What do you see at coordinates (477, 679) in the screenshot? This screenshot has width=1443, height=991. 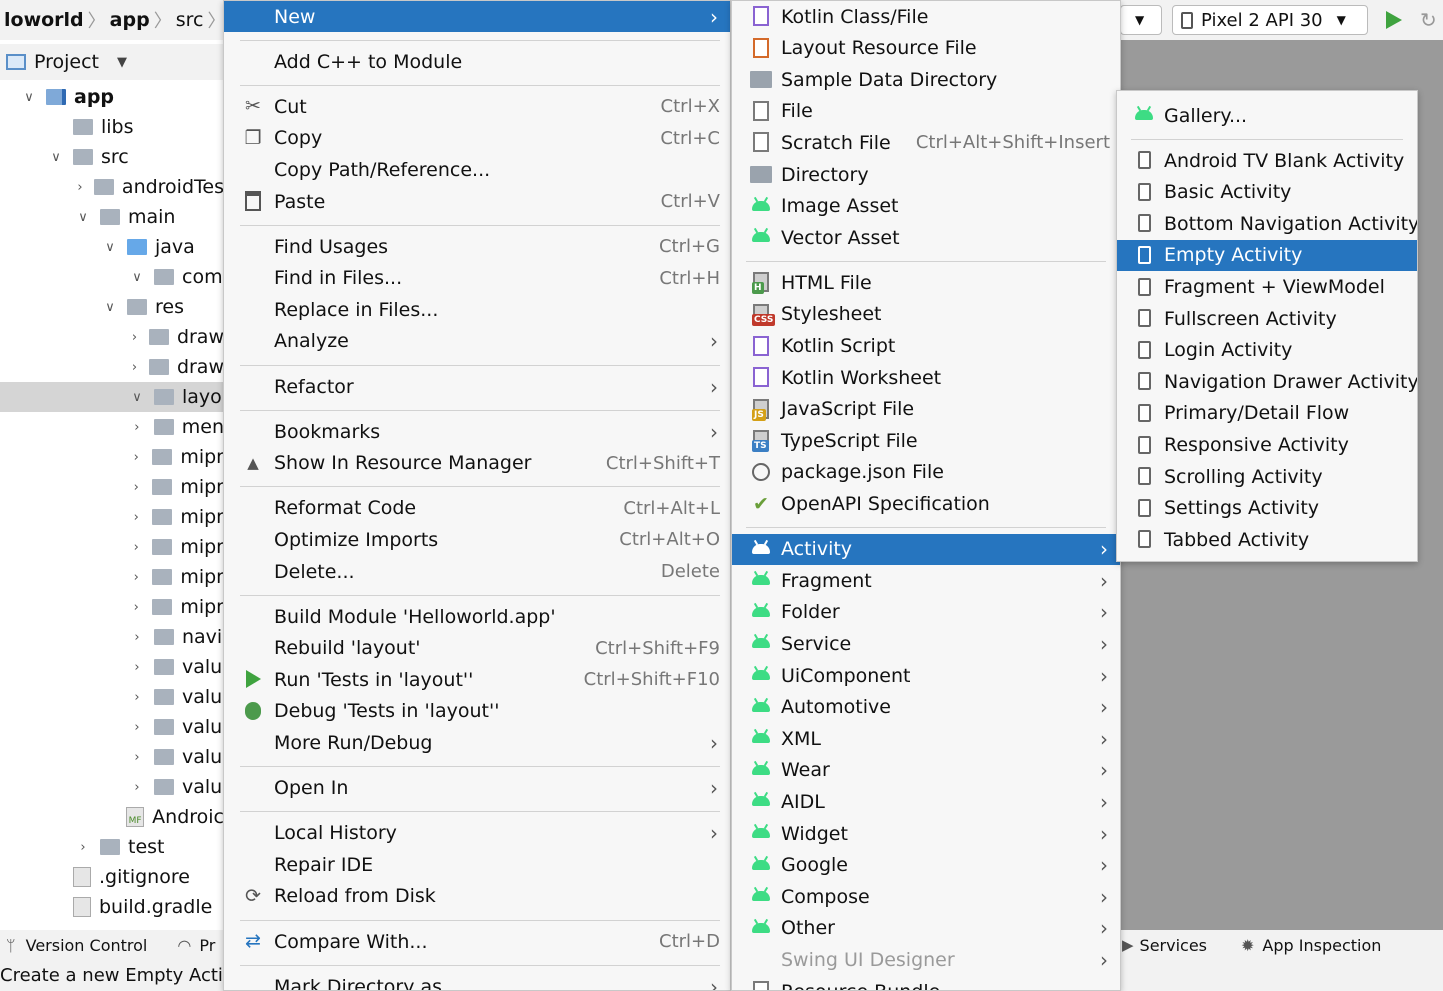 I see `context-menu-item-run-tests-in-layout: Run 'Tests in 'layout'' Ctrl+Shift+F10` at bounding box center [477, 679].